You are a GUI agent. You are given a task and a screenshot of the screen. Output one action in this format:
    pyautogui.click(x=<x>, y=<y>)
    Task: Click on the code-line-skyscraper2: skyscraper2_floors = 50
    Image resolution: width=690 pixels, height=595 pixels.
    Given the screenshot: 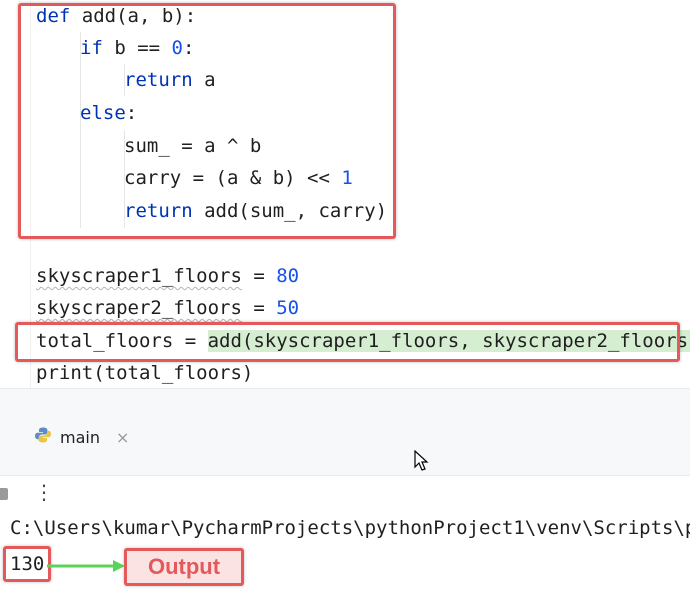 What is the action you would take?
    pyautogui.click(x=167, y=308)
    